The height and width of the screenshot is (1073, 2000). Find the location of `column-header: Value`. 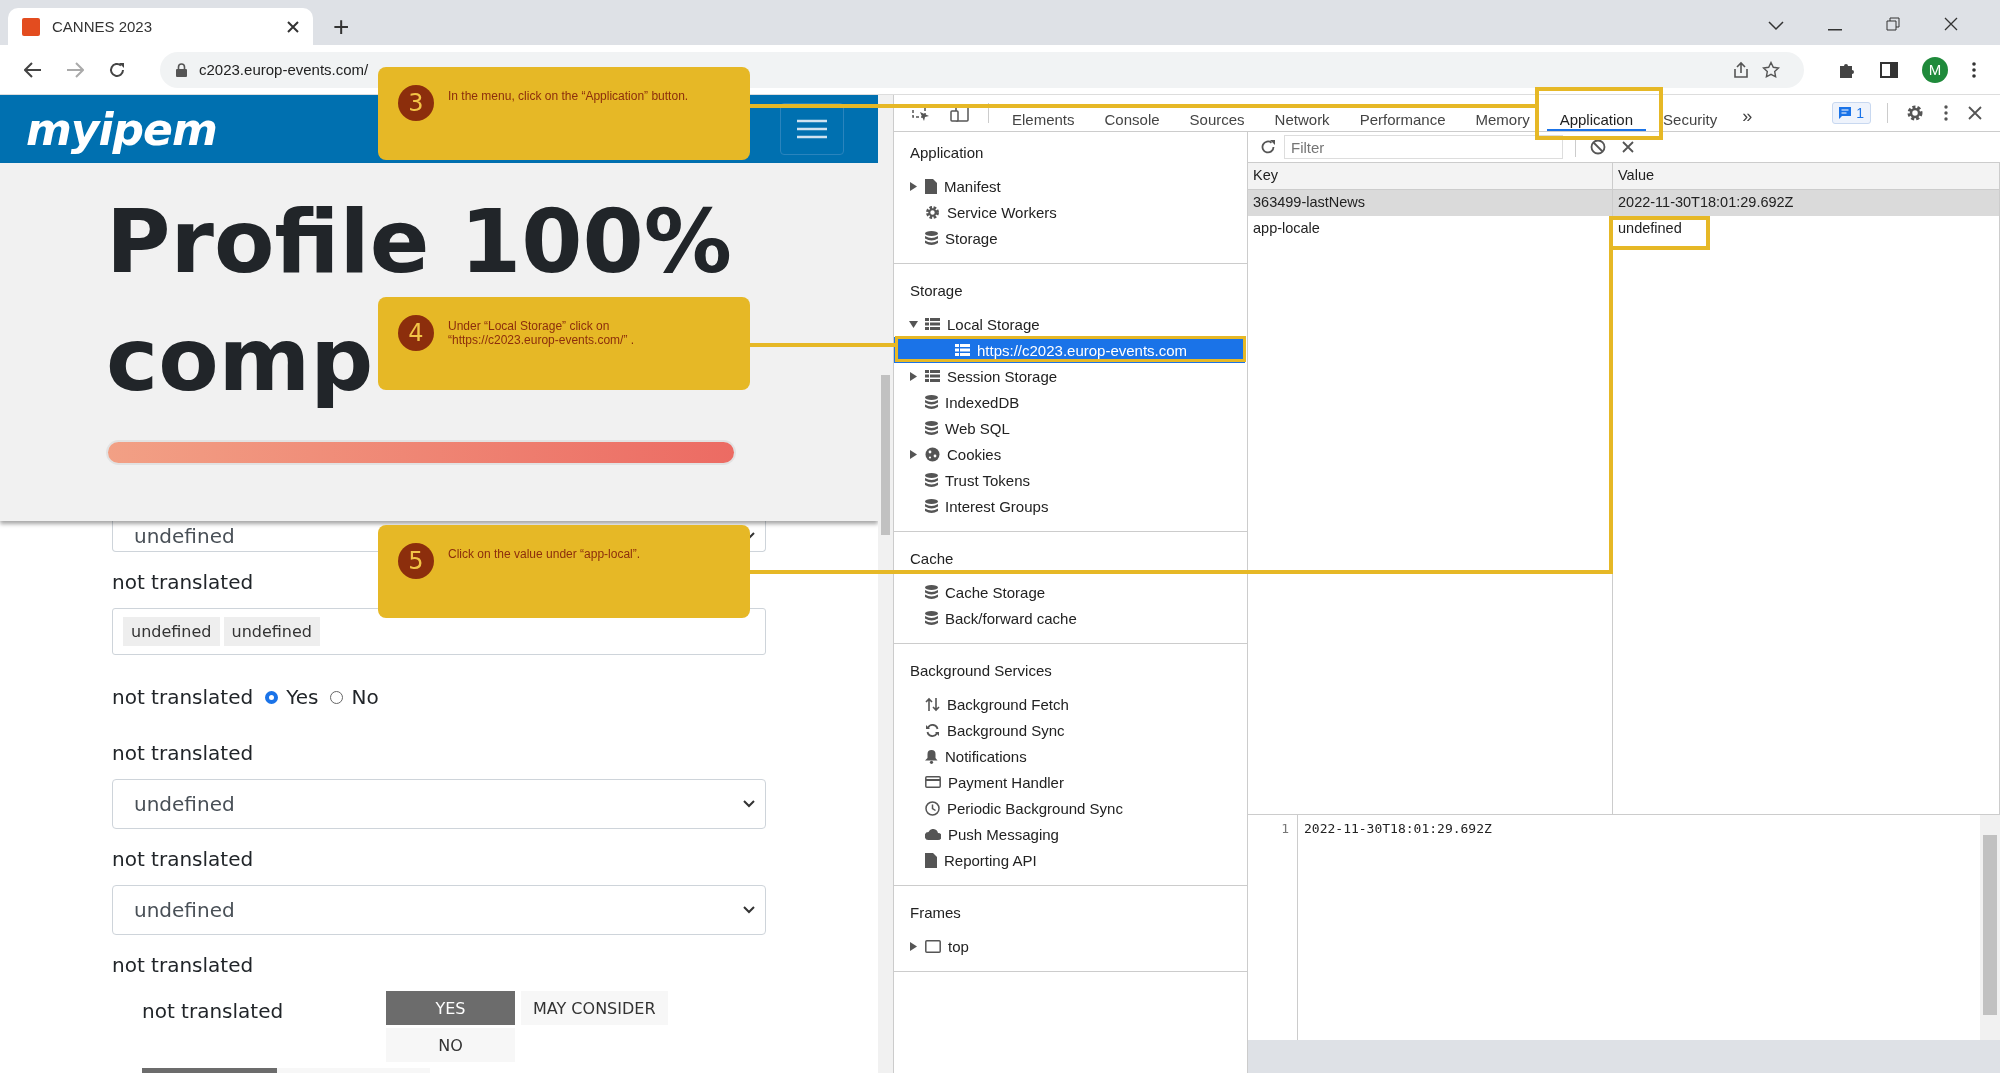

column-header: Value is located at coordinates (1806, 176).